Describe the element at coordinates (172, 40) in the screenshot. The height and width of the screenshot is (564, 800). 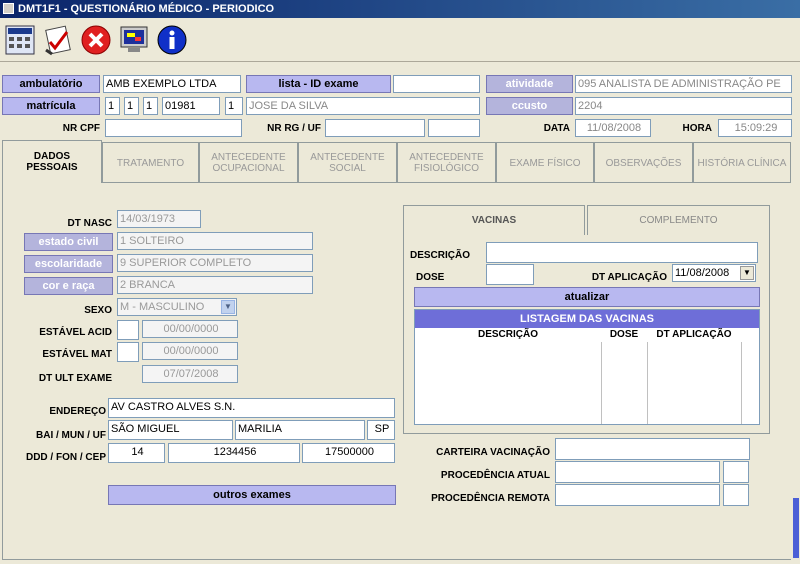
I see `info-icon` at that location.